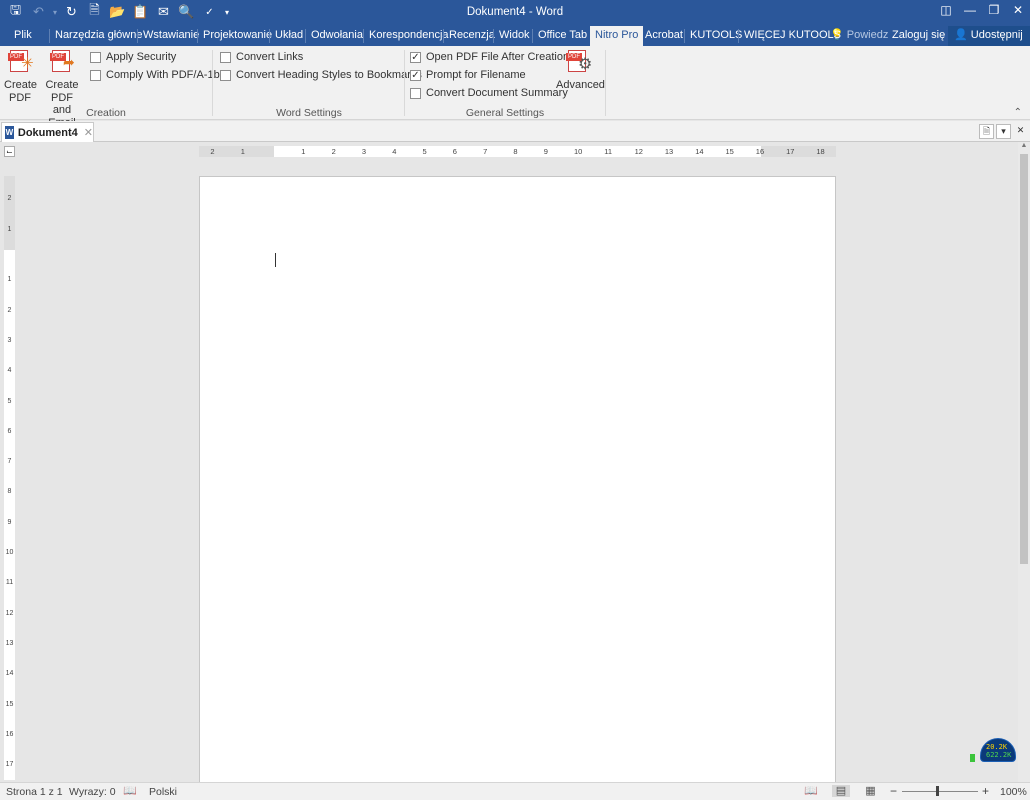  What do you see at coordinates (485, 151) in the screenshot?
I see `ruler-label: 7` at bounding box center [485, 151].